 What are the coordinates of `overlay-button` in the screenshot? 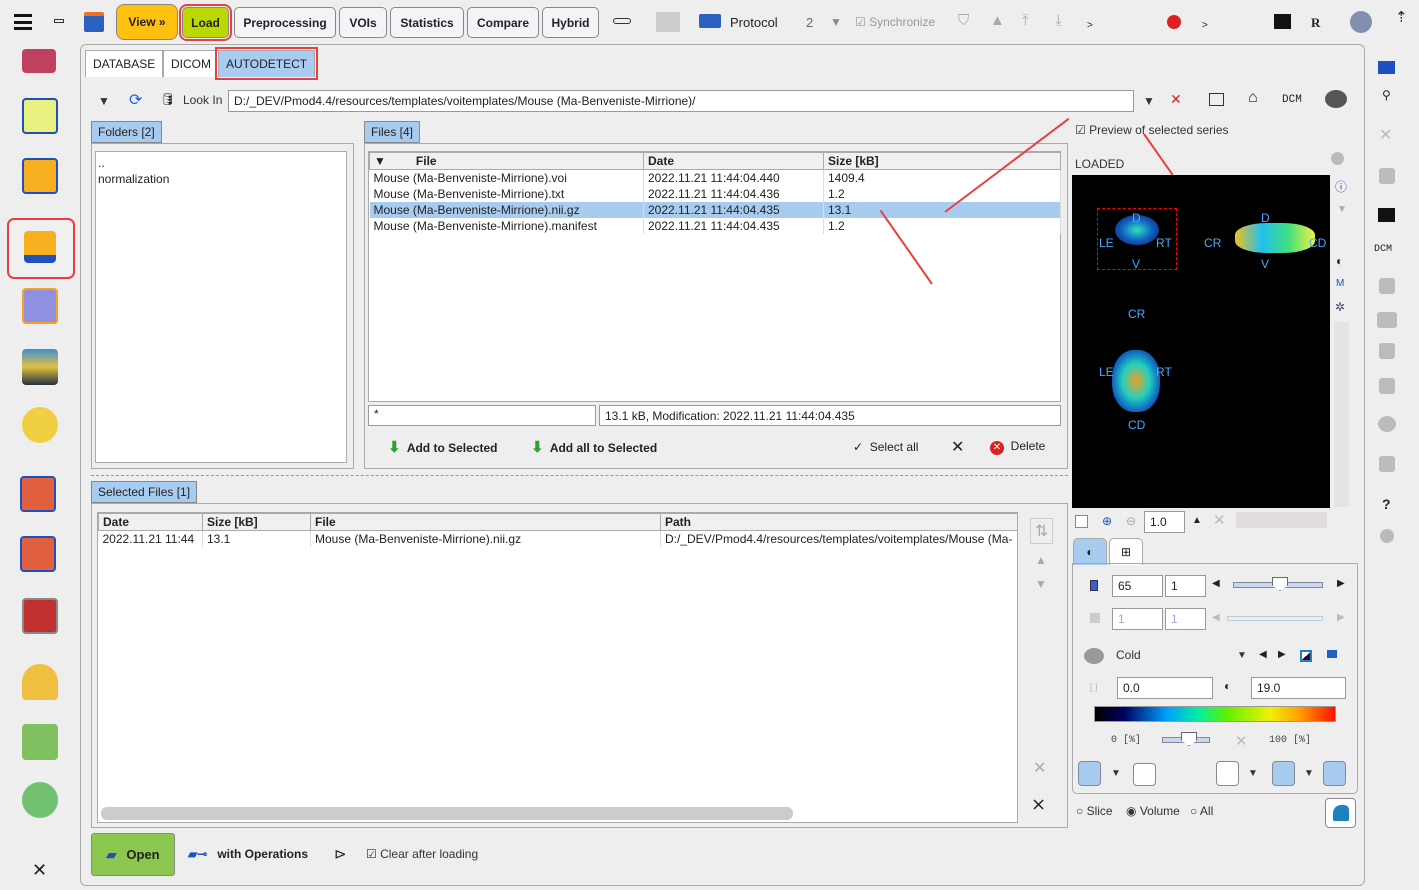 It's located at (1283, 773).